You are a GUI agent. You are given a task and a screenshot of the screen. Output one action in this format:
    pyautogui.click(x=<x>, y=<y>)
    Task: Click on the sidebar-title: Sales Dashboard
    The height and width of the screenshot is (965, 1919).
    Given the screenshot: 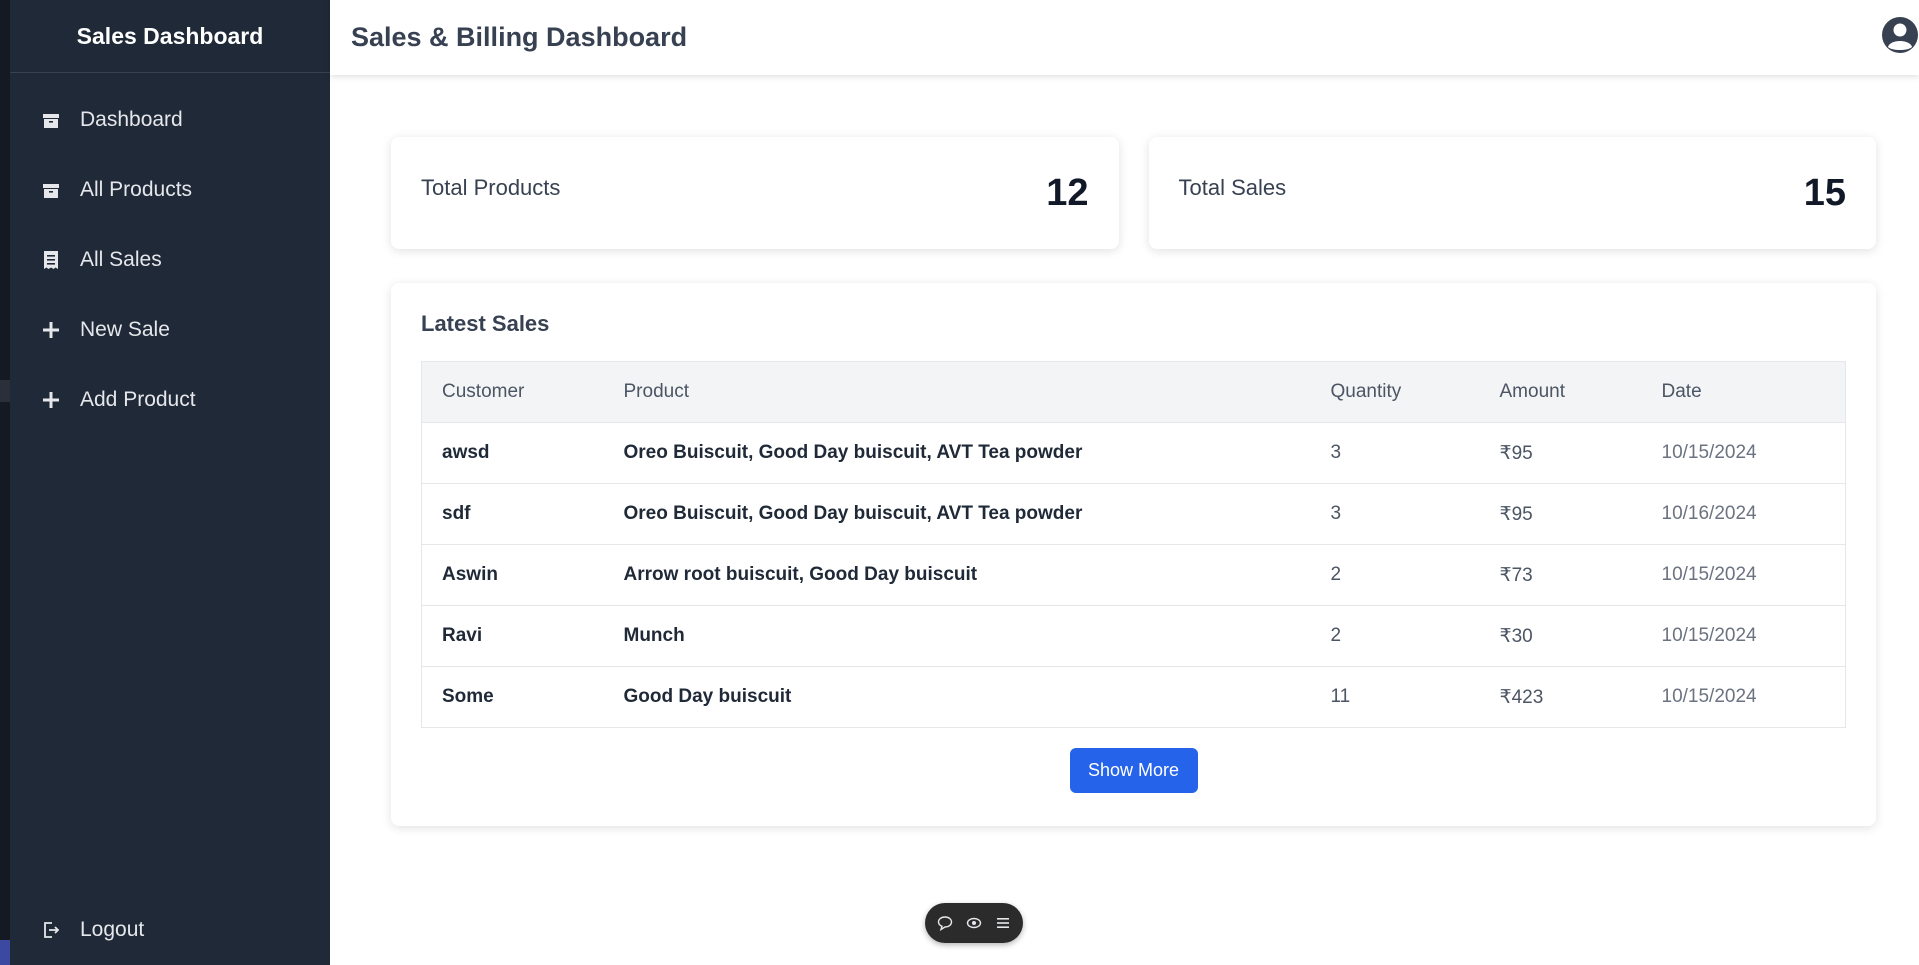 What is the action you would take?
    pyautogui.click(x=170, y=36)
    